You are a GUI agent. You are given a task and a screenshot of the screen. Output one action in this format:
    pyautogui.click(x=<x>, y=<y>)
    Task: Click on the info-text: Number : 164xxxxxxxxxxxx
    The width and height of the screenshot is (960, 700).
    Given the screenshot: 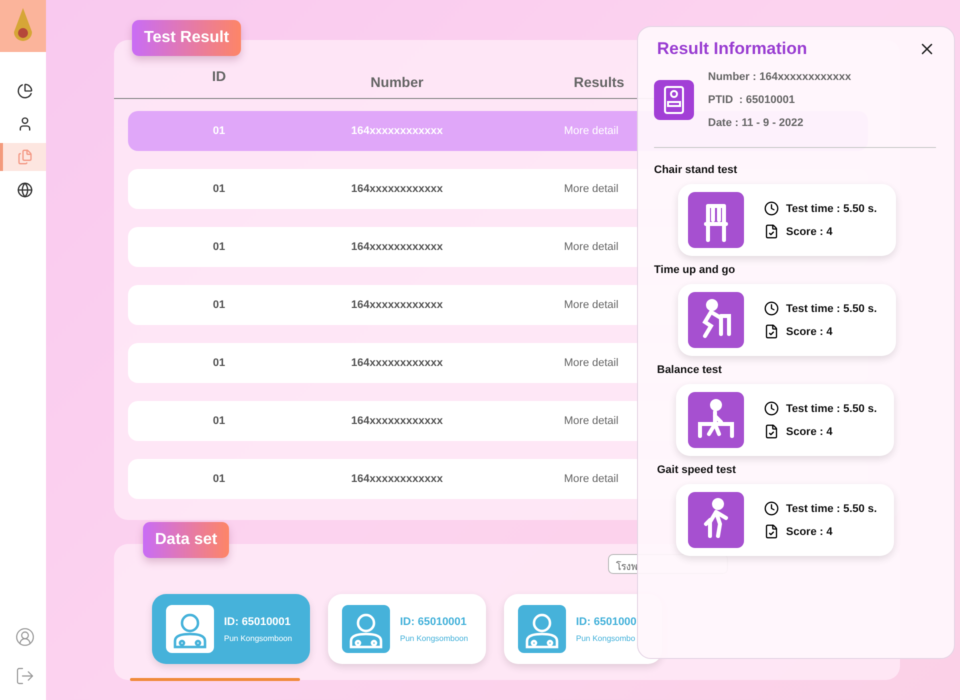 What is the action you would take?
    pyautogui.click(x=780, y=77)
    